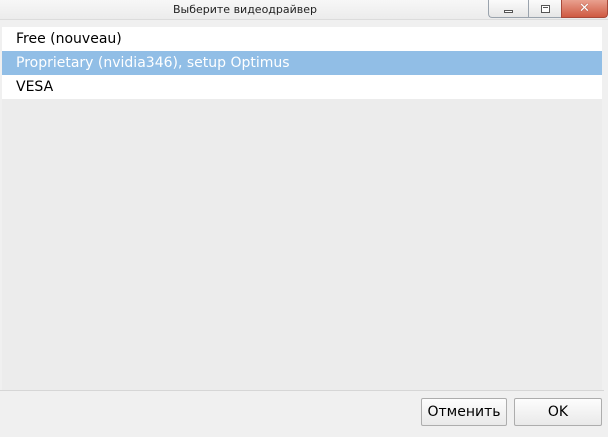 The image size is (608, 437). Describe the element at coordinates (304, 390) in the screenshot. I see `button-separator` at that location.